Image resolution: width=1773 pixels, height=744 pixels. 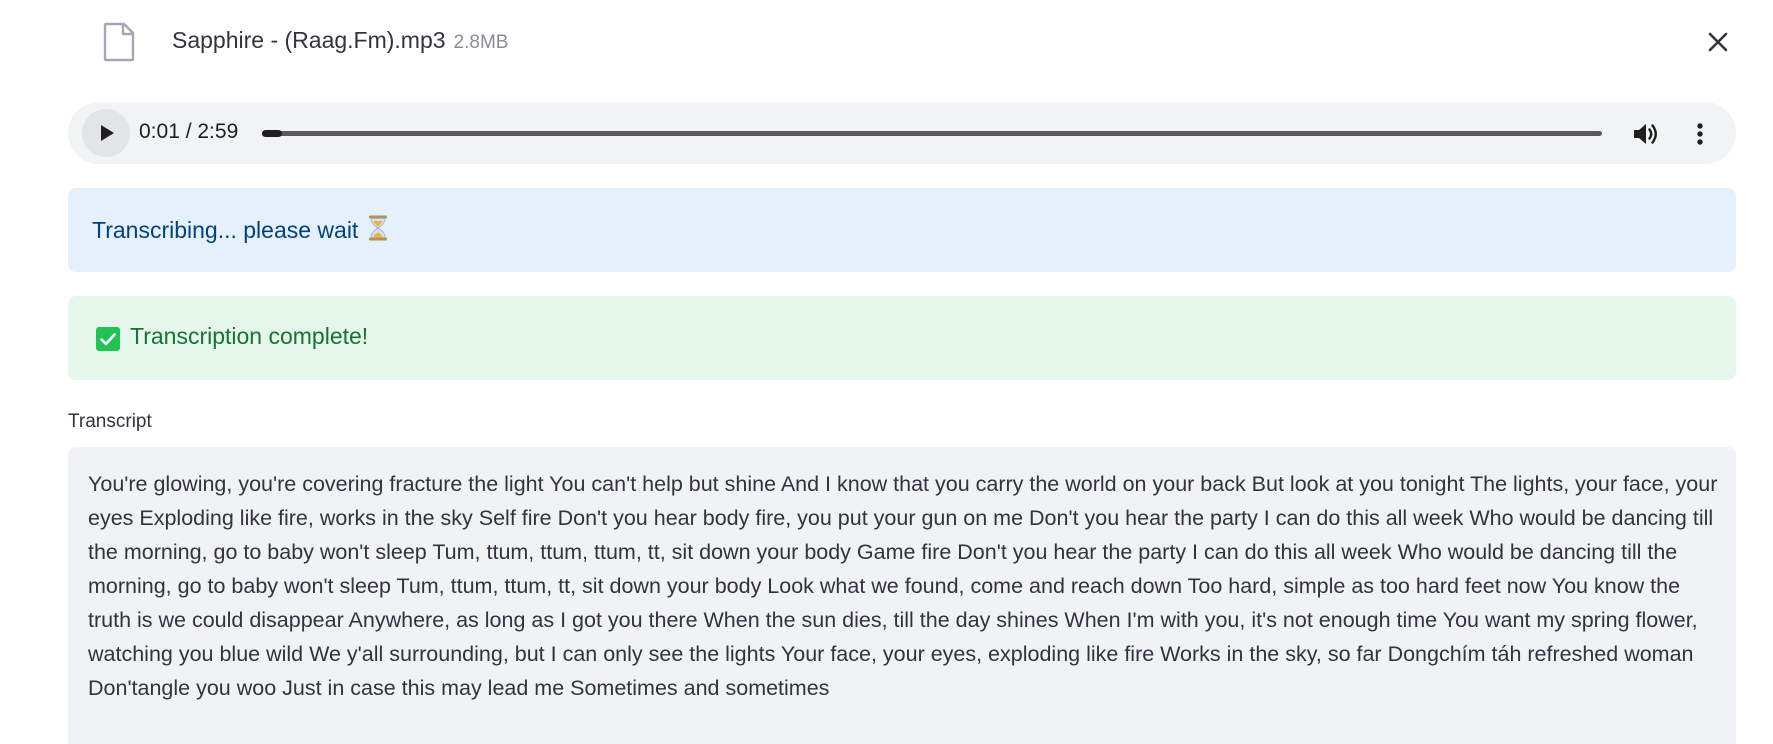 I want to click on transcript-label: Transcript, so click(x=110, y=421).